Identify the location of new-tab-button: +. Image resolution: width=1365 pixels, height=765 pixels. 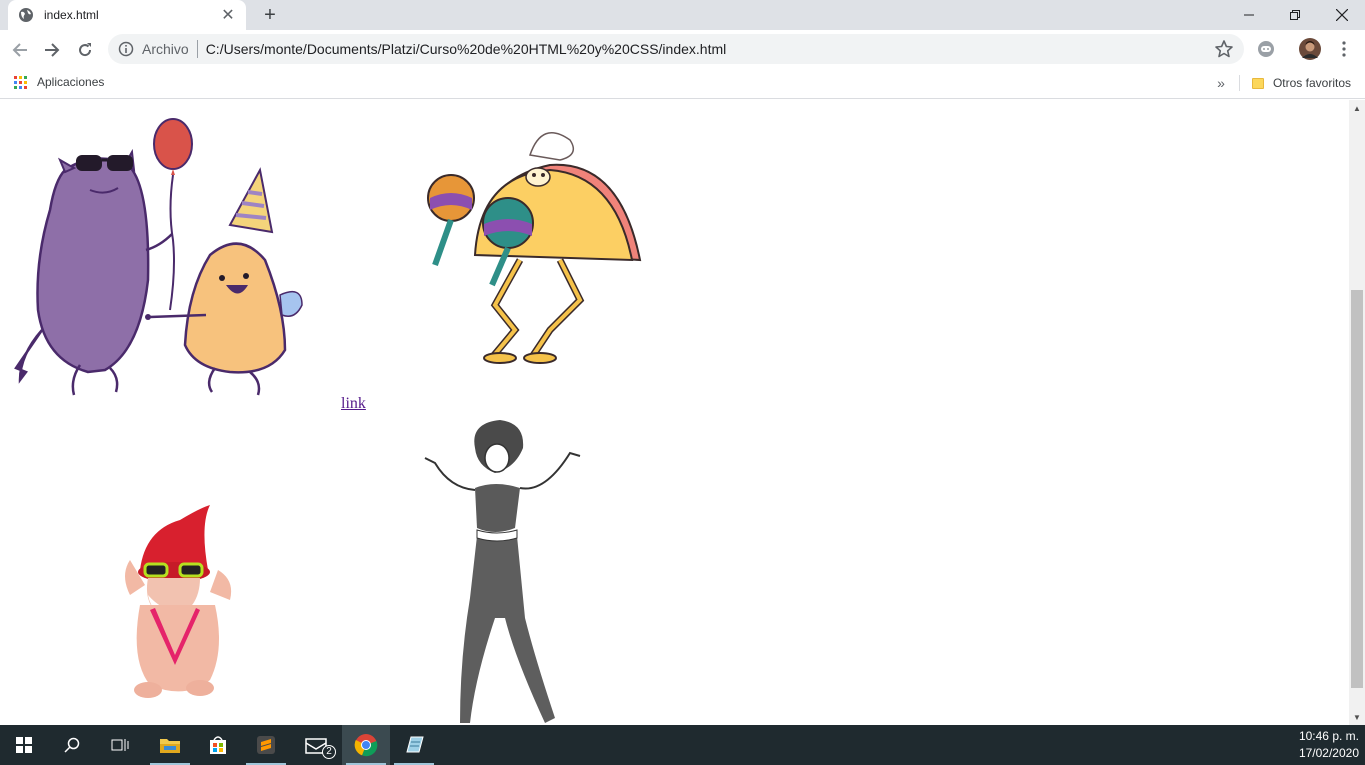
(270, 15).